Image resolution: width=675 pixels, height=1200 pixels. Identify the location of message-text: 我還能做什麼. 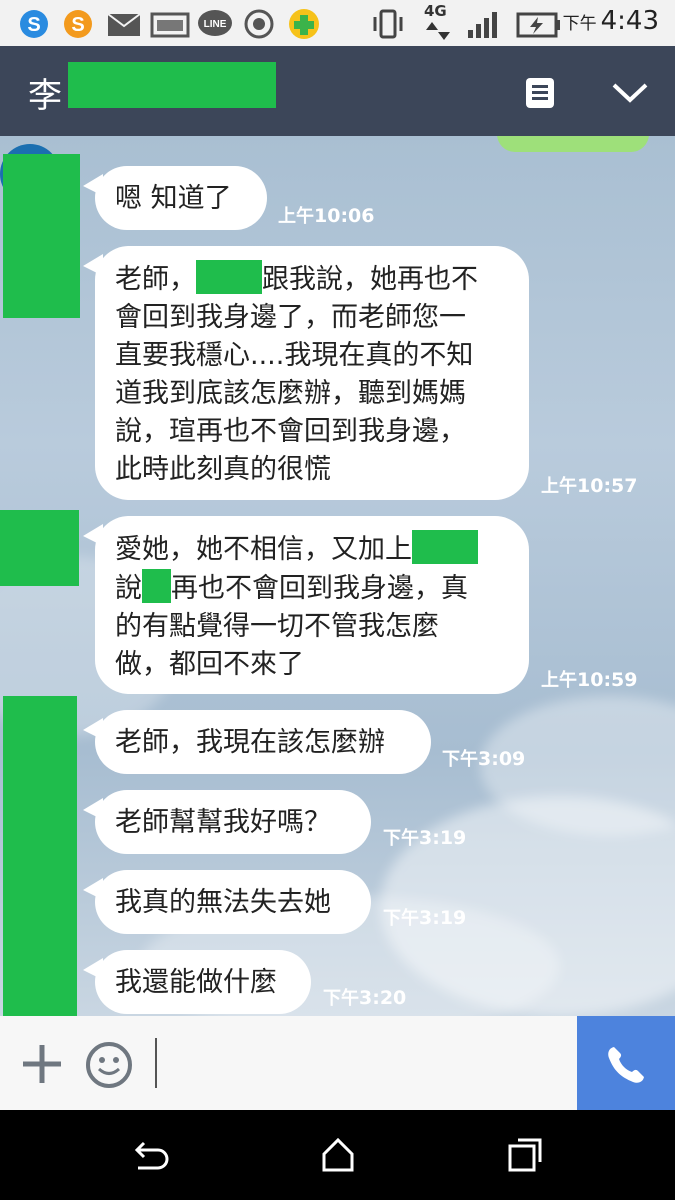
(196, 982).